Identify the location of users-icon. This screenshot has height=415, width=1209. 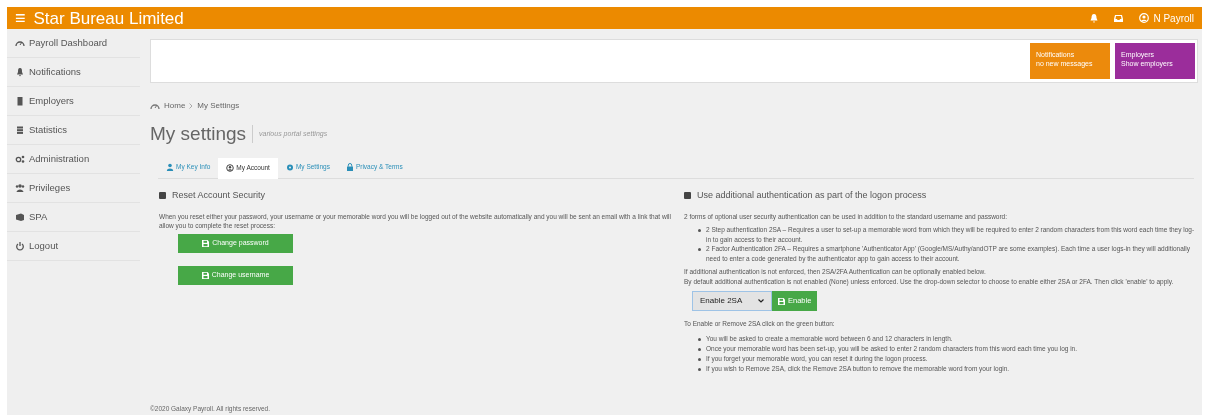
(20, 188).